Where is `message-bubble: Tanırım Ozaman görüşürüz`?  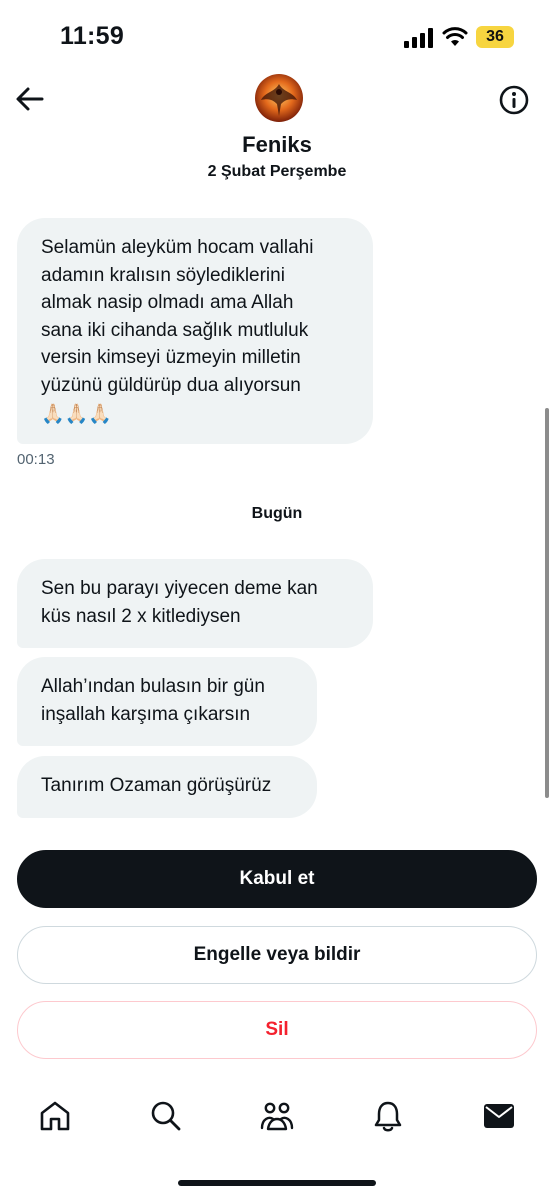
message-bubble: Tanırım Ozaman görüşürüz is located at coordinates (167, 787).